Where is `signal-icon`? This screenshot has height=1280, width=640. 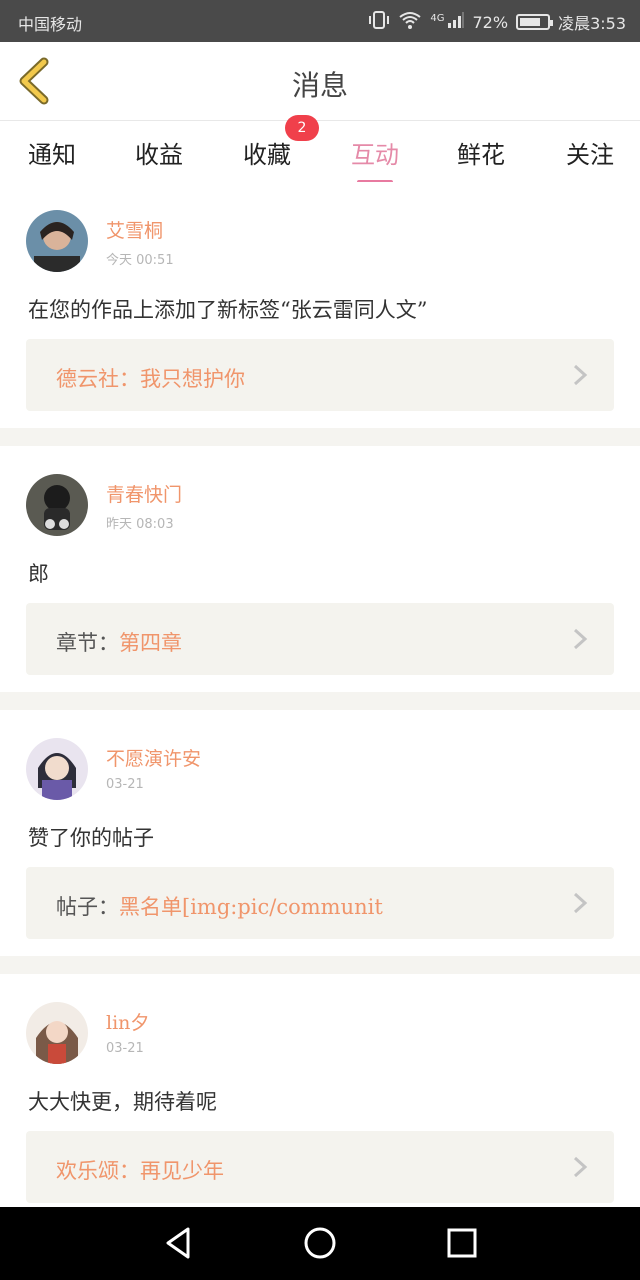
signal-icon is located at coordinates (456, 22).